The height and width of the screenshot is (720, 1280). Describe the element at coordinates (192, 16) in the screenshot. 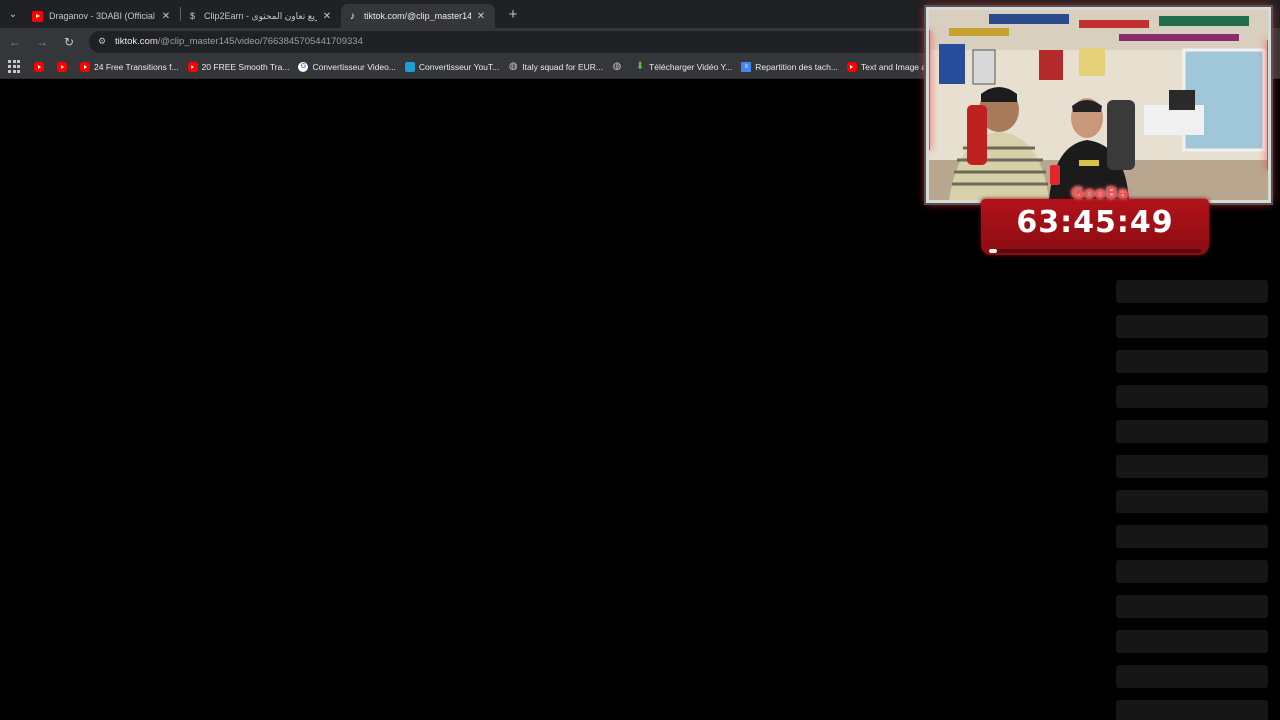

I see `dollar-icon: $` at that location.